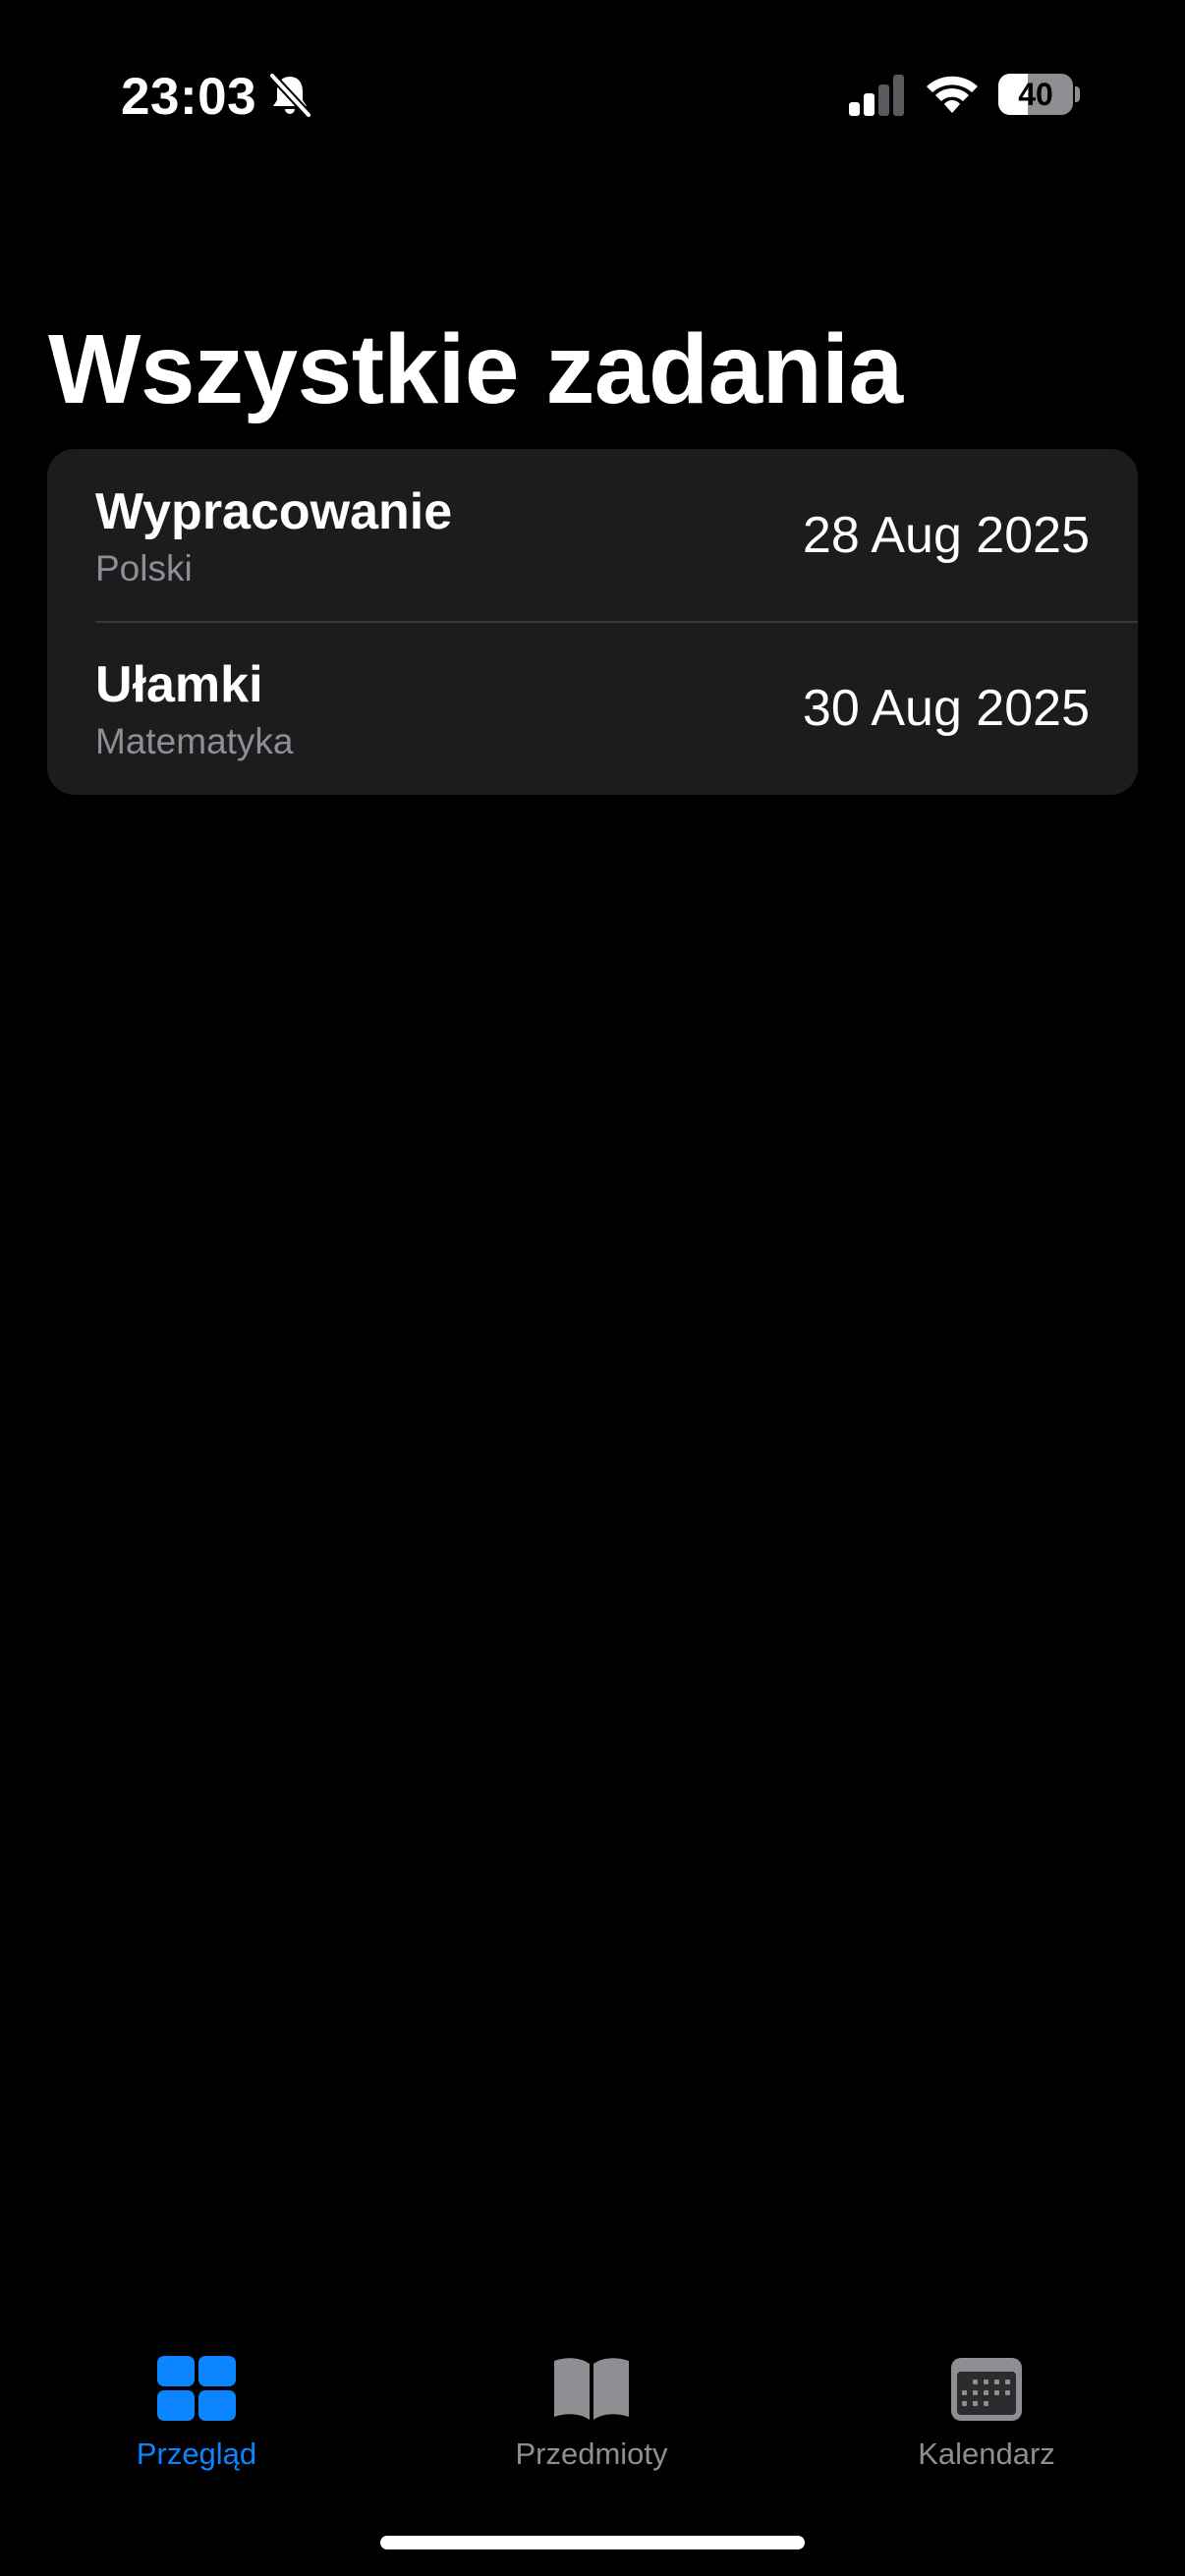 The image size is (1185, 2576). Describe the element at coordinates (189, 97) in the screenshot. I see `status-time: 23:03` at that location.